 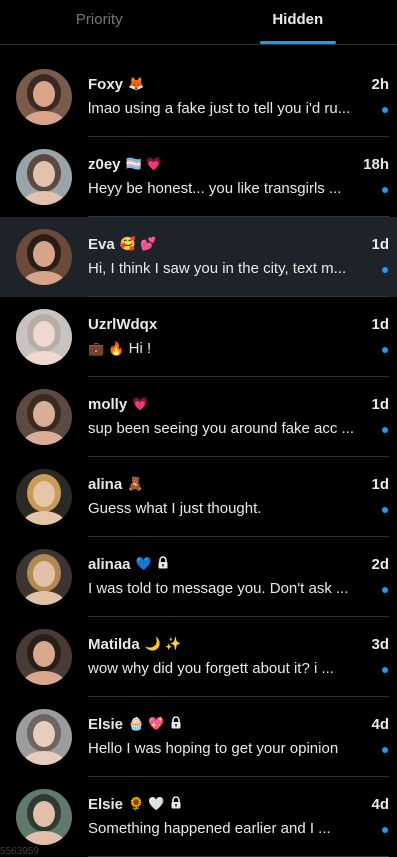 I want to click on preview-emoji: 💼 🔥, so click(x=108, y=349).